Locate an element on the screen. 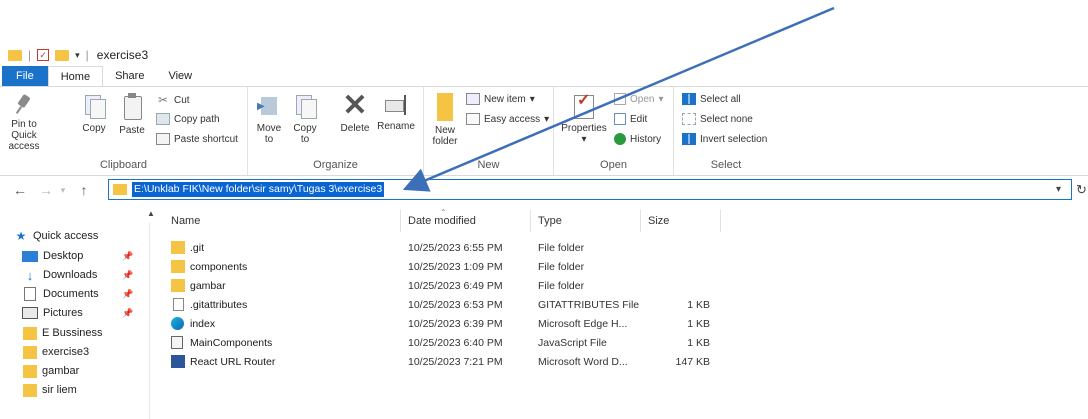 The height and width of the screenshot is (419, 1088). nav-item-documents: Documents is located at coordinates (60, 294).